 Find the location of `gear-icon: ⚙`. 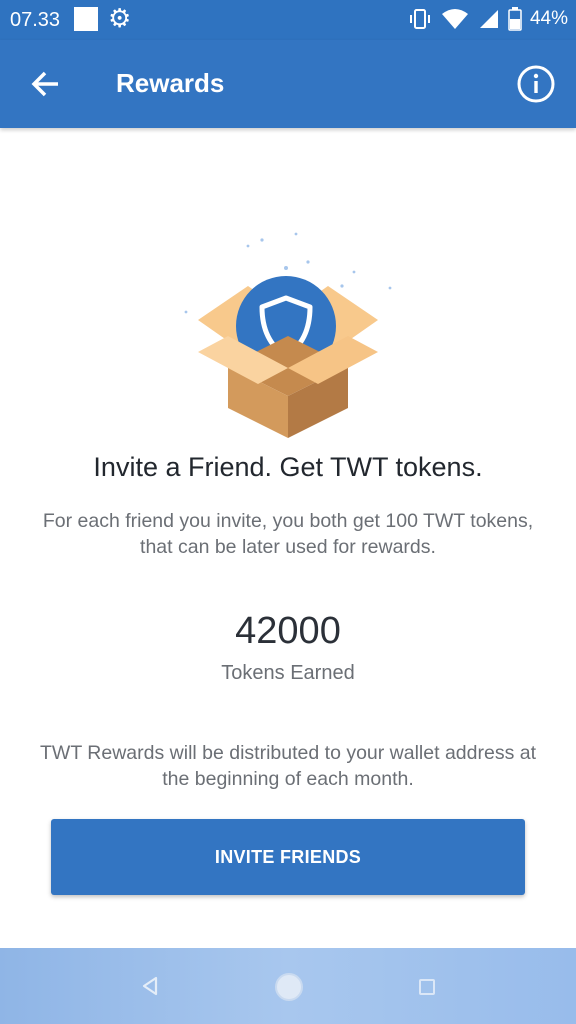

gear-icon: ⚙ is located at coordinates (120, 18).